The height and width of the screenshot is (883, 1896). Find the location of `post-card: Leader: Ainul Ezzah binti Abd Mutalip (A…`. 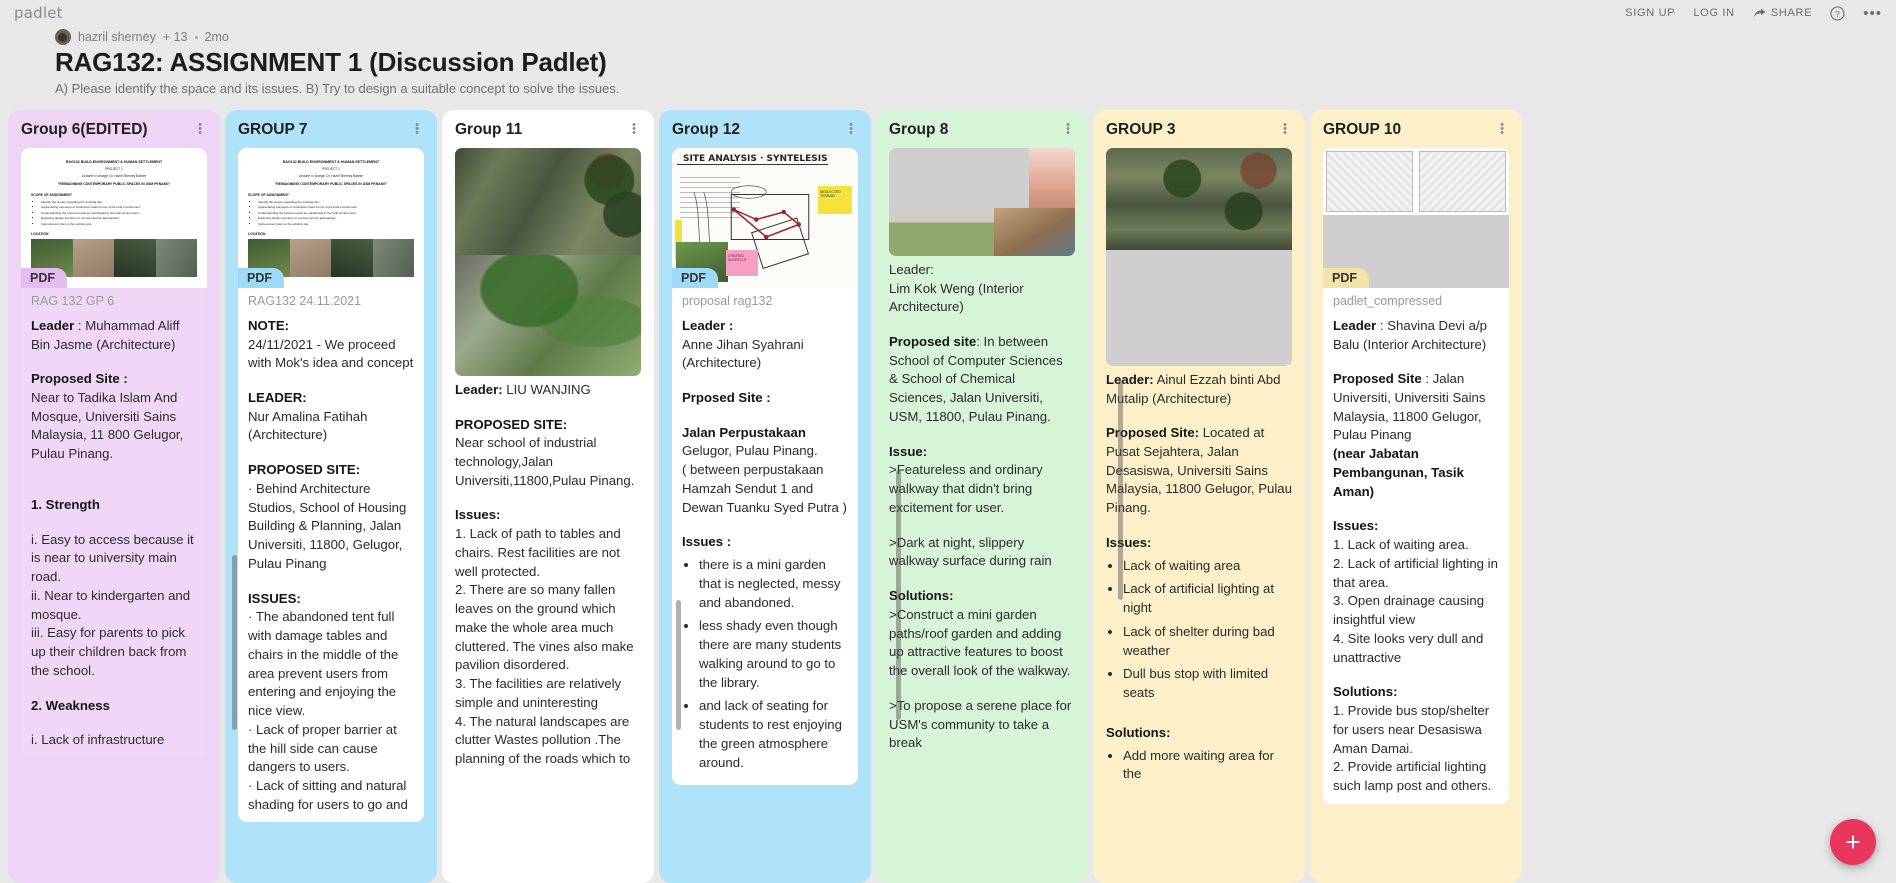

post-card: Leader: Ainul Ezzah binti Abd Mutalip (A… is located at coordinates (1199, 465).